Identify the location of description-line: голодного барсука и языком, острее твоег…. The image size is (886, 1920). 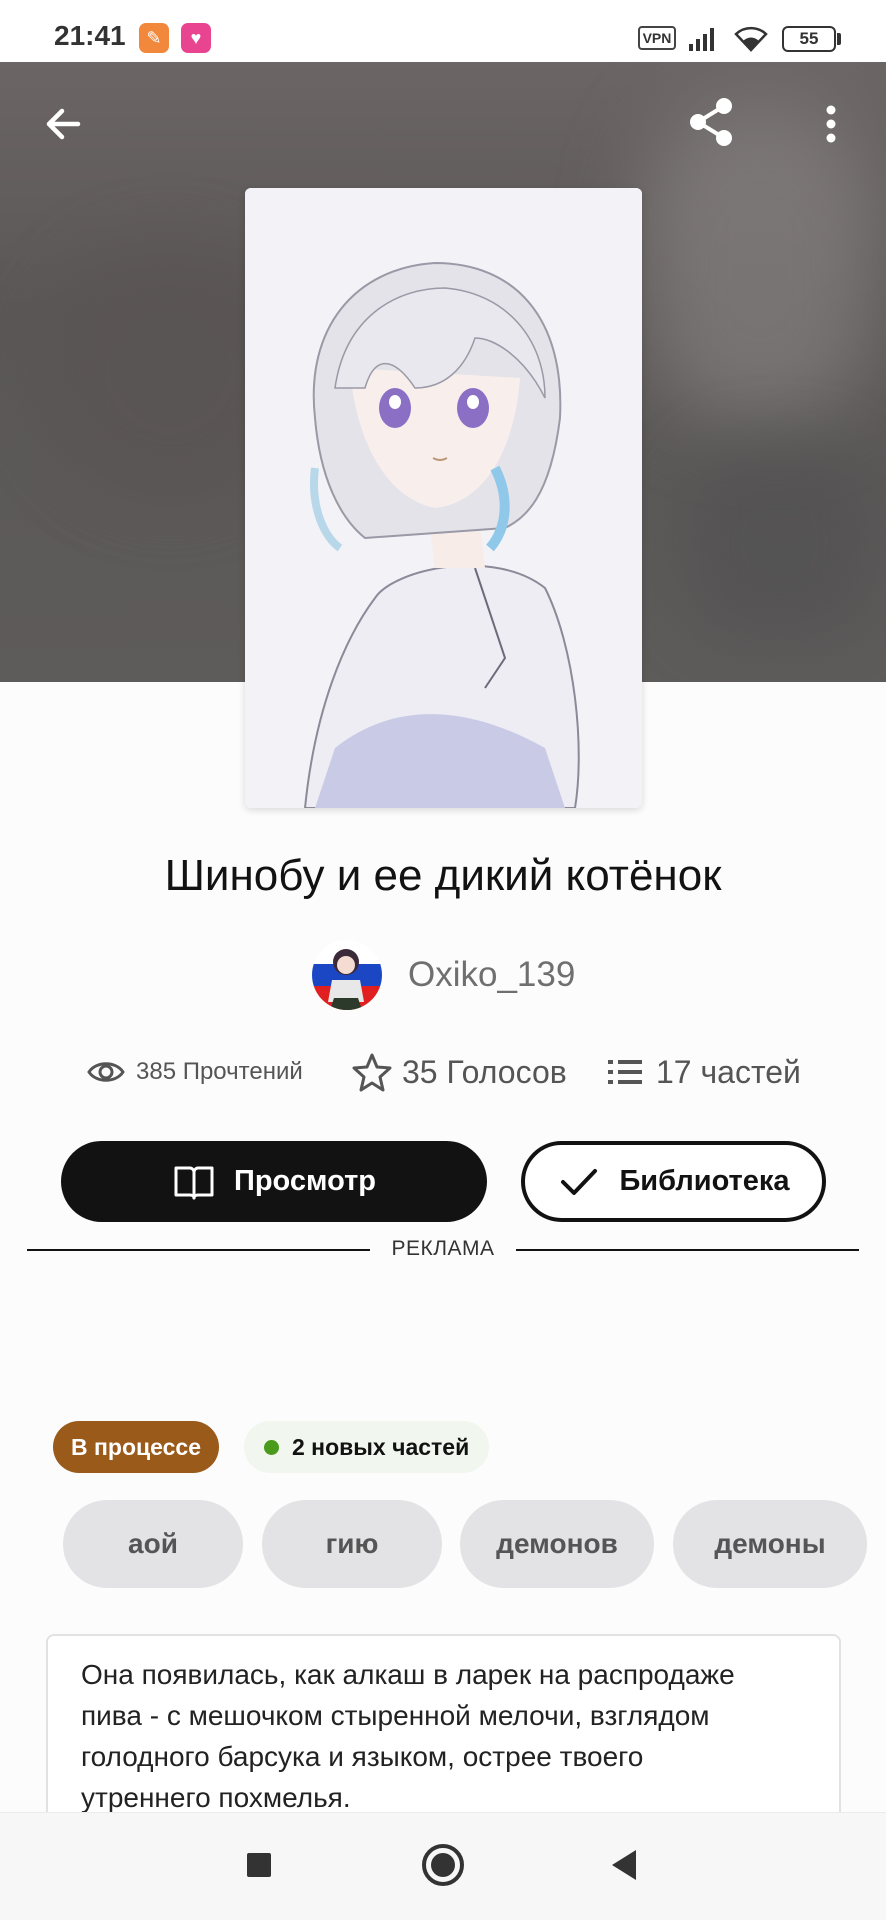
(362, 1756).